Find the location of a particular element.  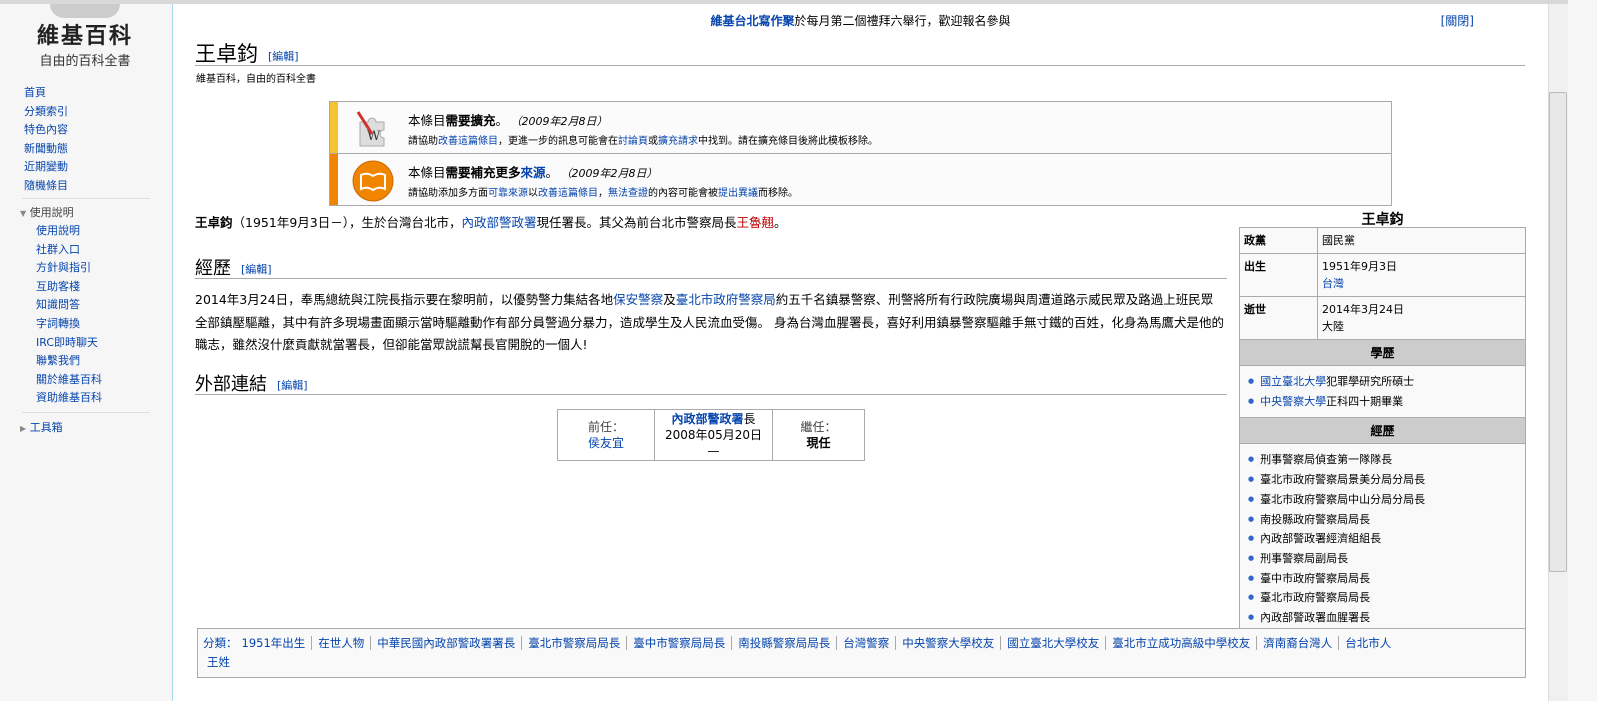

category-link-text: 王姓 is located at coordinates (218, 662).